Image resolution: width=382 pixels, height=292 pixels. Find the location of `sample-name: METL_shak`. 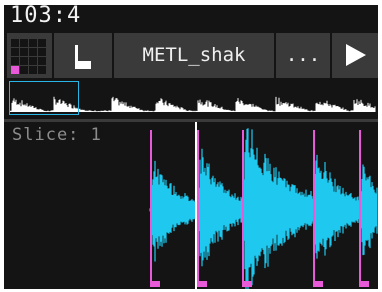

sample-name: METL_shak is located at coordinates (194, 55).